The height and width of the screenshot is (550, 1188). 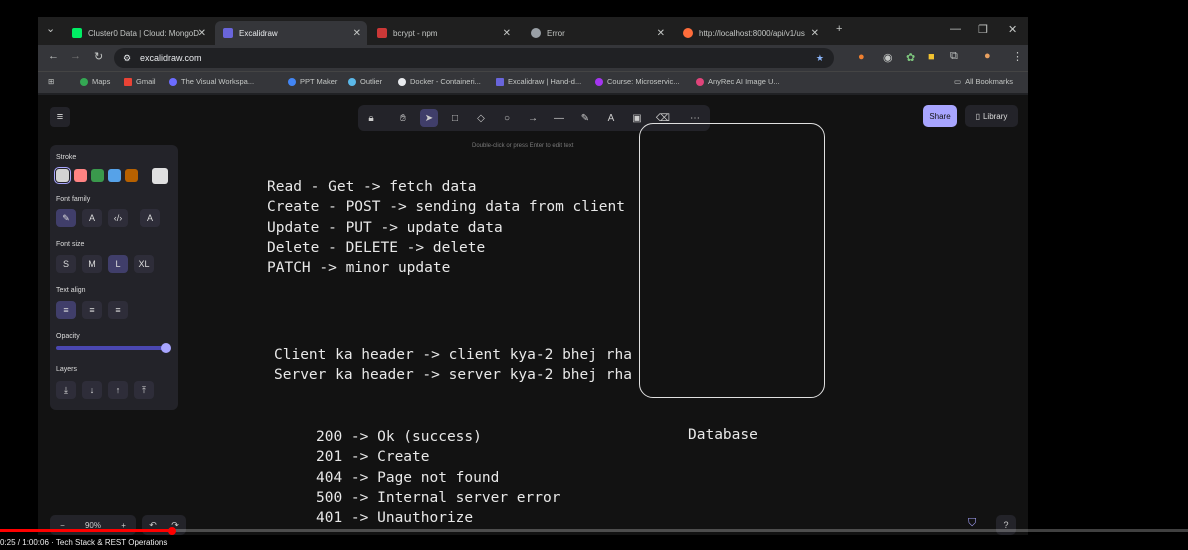 What do you see at coordinates (940, 116) in the screenshot?
I see `share-button: Share` at bounding box center [940, 116].